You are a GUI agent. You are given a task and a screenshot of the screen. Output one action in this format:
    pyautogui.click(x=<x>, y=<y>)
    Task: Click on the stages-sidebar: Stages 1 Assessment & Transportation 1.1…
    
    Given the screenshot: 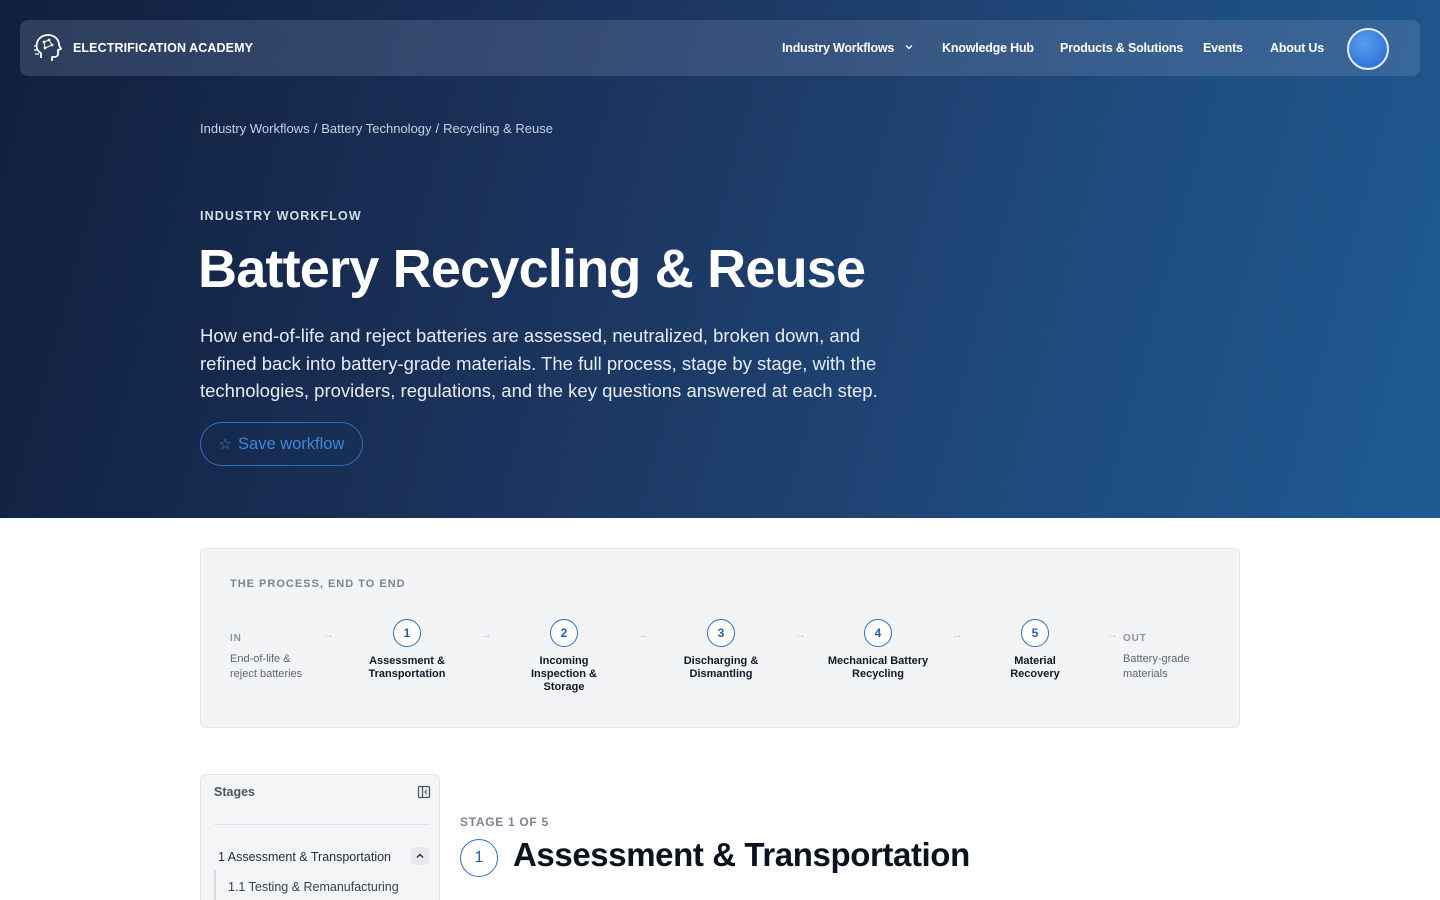 What is the action you would take?
    pyautogui.click(x=320, y=837)
    